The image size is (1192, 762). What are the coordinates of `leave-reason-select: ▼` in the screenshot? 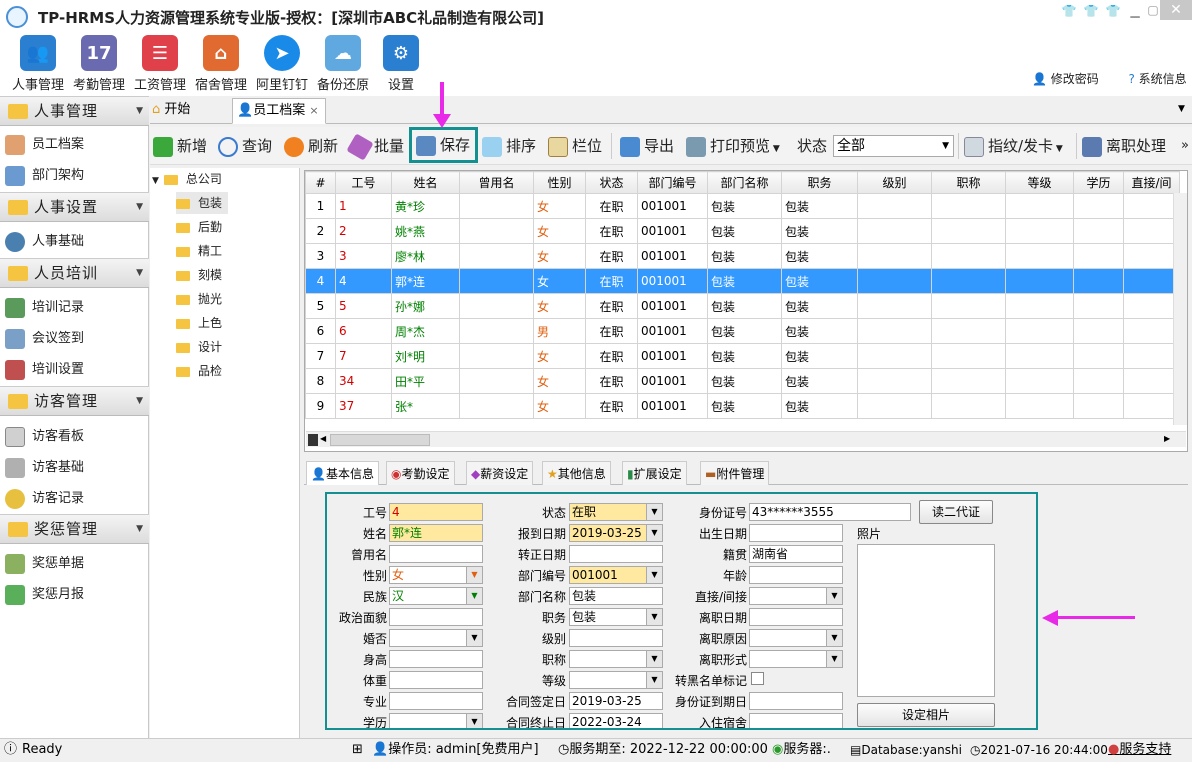 It's located at (796, 638).